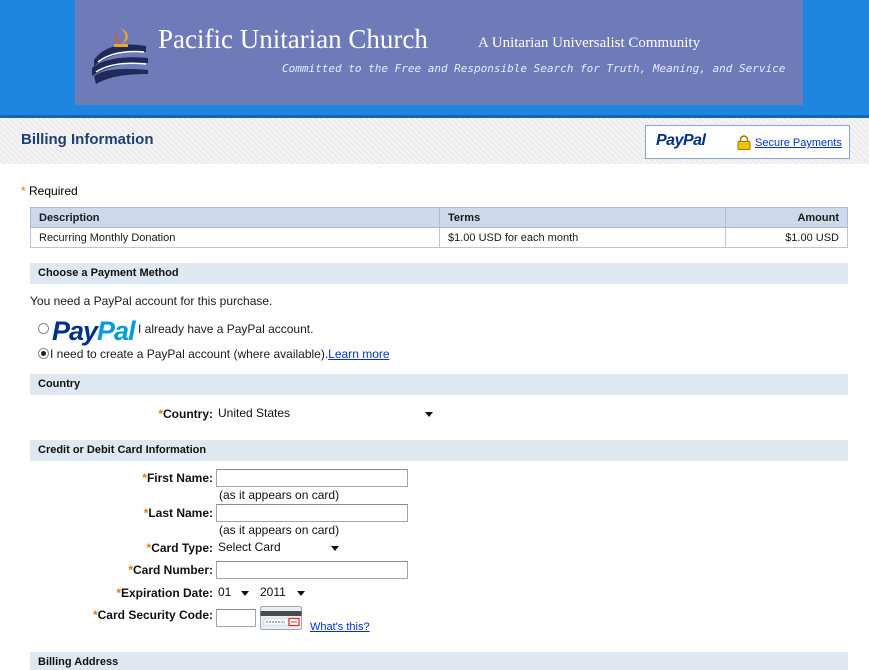 Image resolution: width=869 pixels, height=670 pixels. Describe the element at coordinates (439, 384) in the screenshot. I see `section-country: Country` at that location.